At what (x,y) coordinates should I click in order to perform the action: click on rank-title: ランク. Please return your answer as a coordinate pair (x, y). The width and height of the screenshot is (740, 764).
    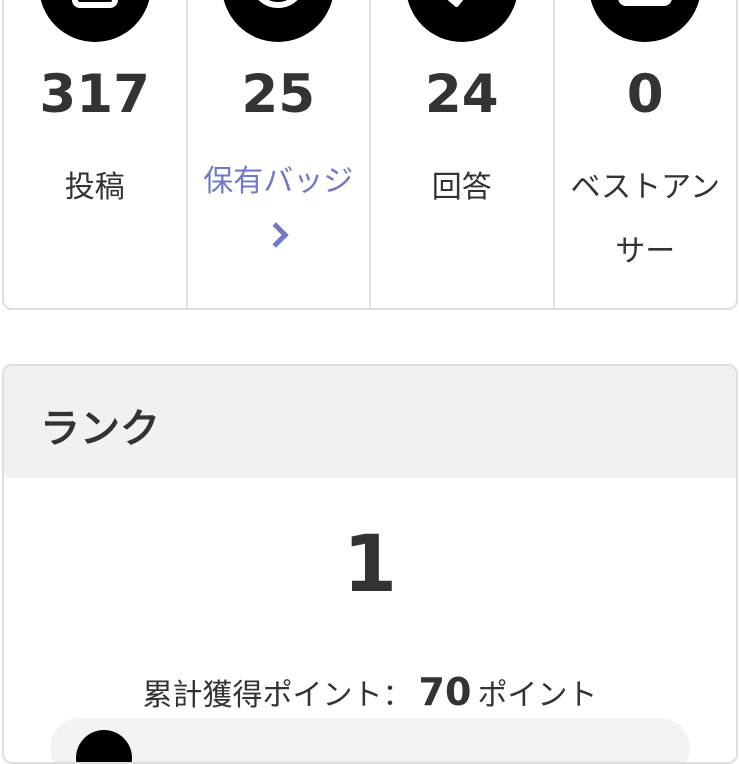
    Looking at the image, I should click on (100, 429).